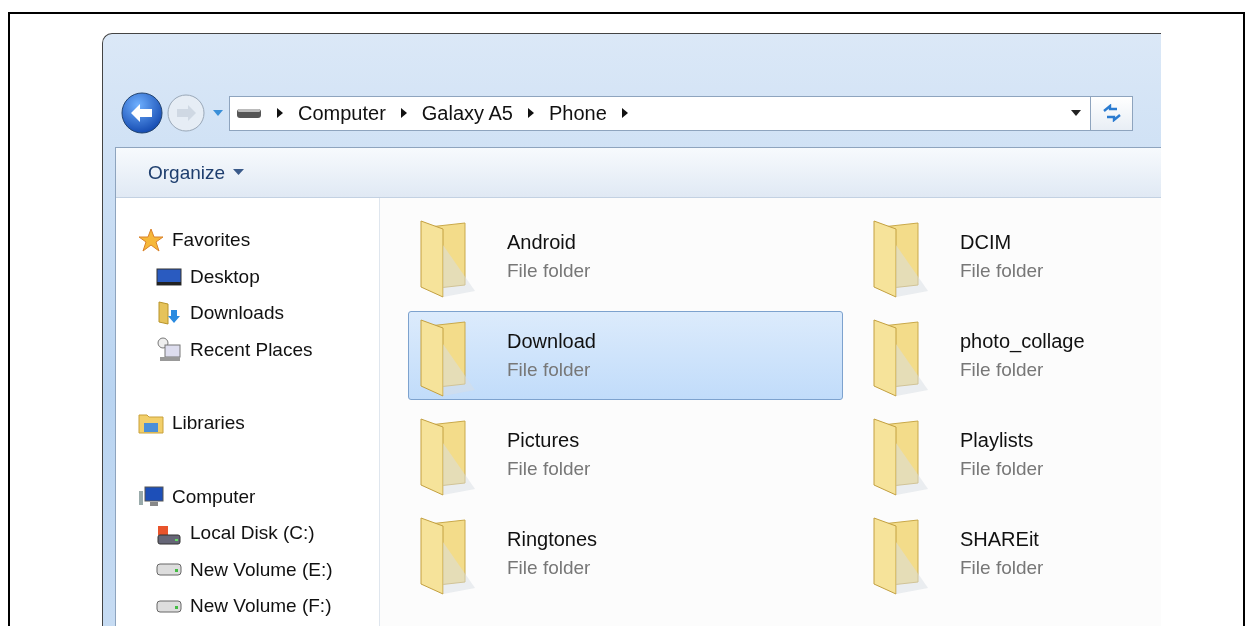 The image size is (1251, 626). I want to click on folder-name: Download, so click(551, 341).